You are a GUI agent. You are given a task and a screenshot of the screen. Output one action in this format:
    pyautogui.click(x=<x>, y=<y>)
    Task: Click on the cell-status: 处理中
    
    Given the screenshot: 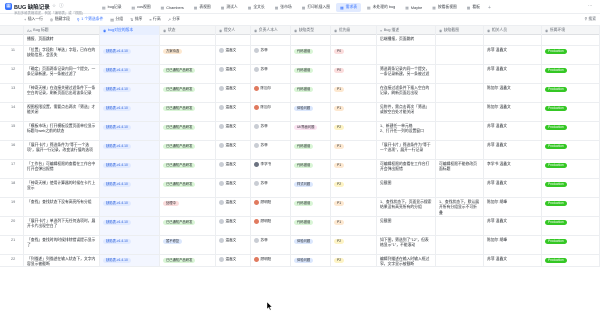 What is the action you would take?
    pyautogui.click(x=188, y=207)
    